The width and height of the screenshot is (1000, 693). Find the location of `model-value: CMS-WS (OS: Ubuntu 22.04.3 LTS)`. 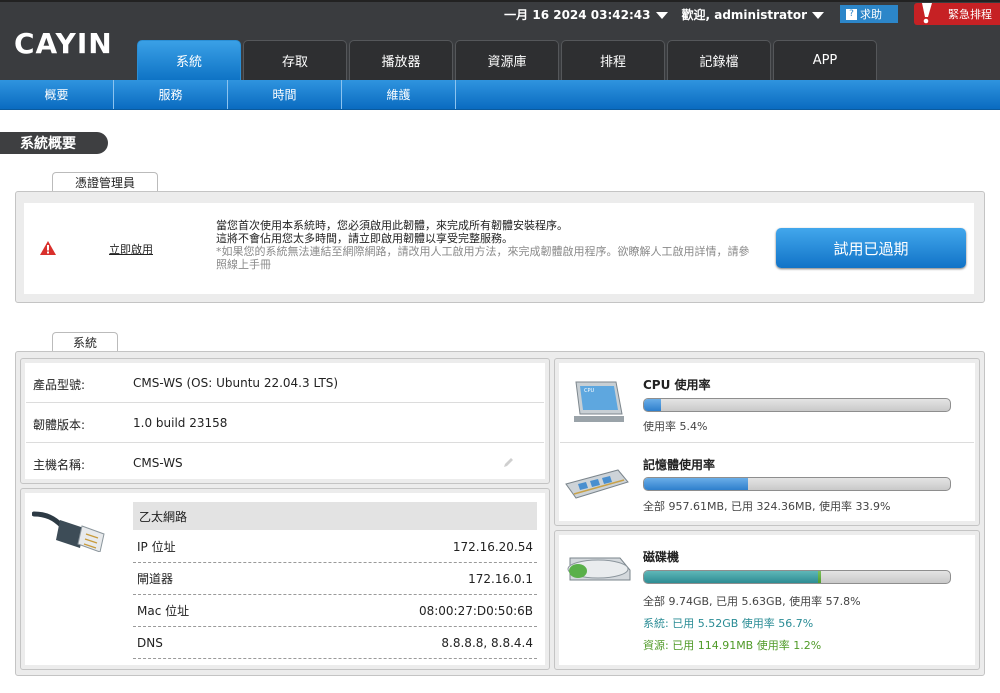

model-value: CMS-WS (OS: Ubuntu 22.04.3 LTS) is located at coordinates (236, 383).